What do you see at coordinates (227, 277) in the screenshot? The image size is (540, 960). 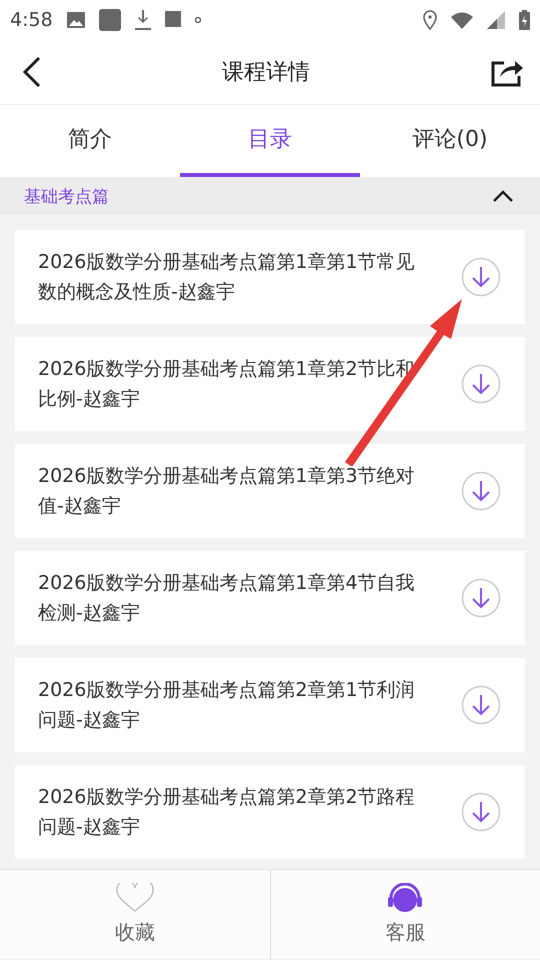 I see `lesson-title: 2026版数学分册基础考点篇第1章第1节常见数的概念及性质-赵鑫宇` at bounding box center [227, 277].